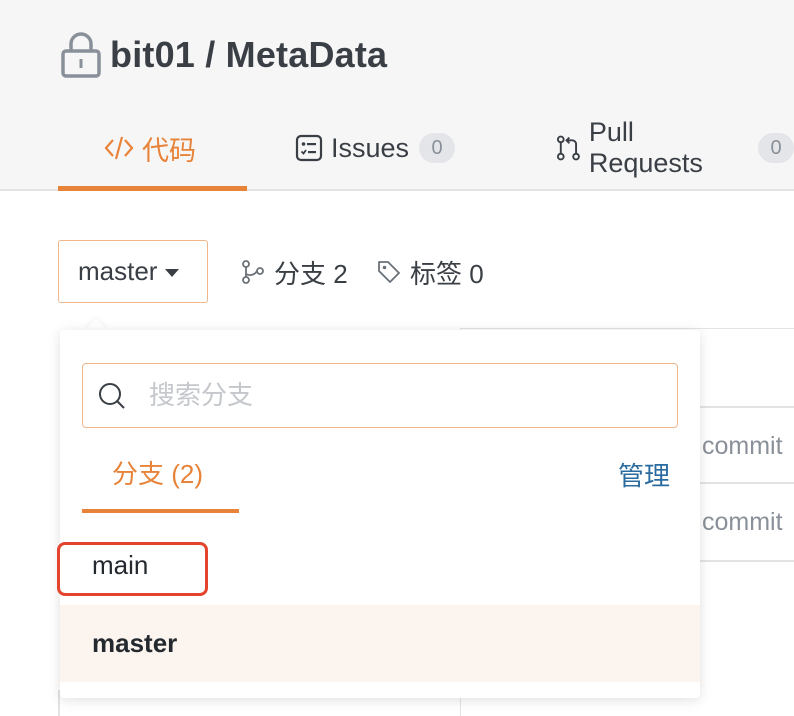  I want to click on current-branch-label: master, so click(118, 271).